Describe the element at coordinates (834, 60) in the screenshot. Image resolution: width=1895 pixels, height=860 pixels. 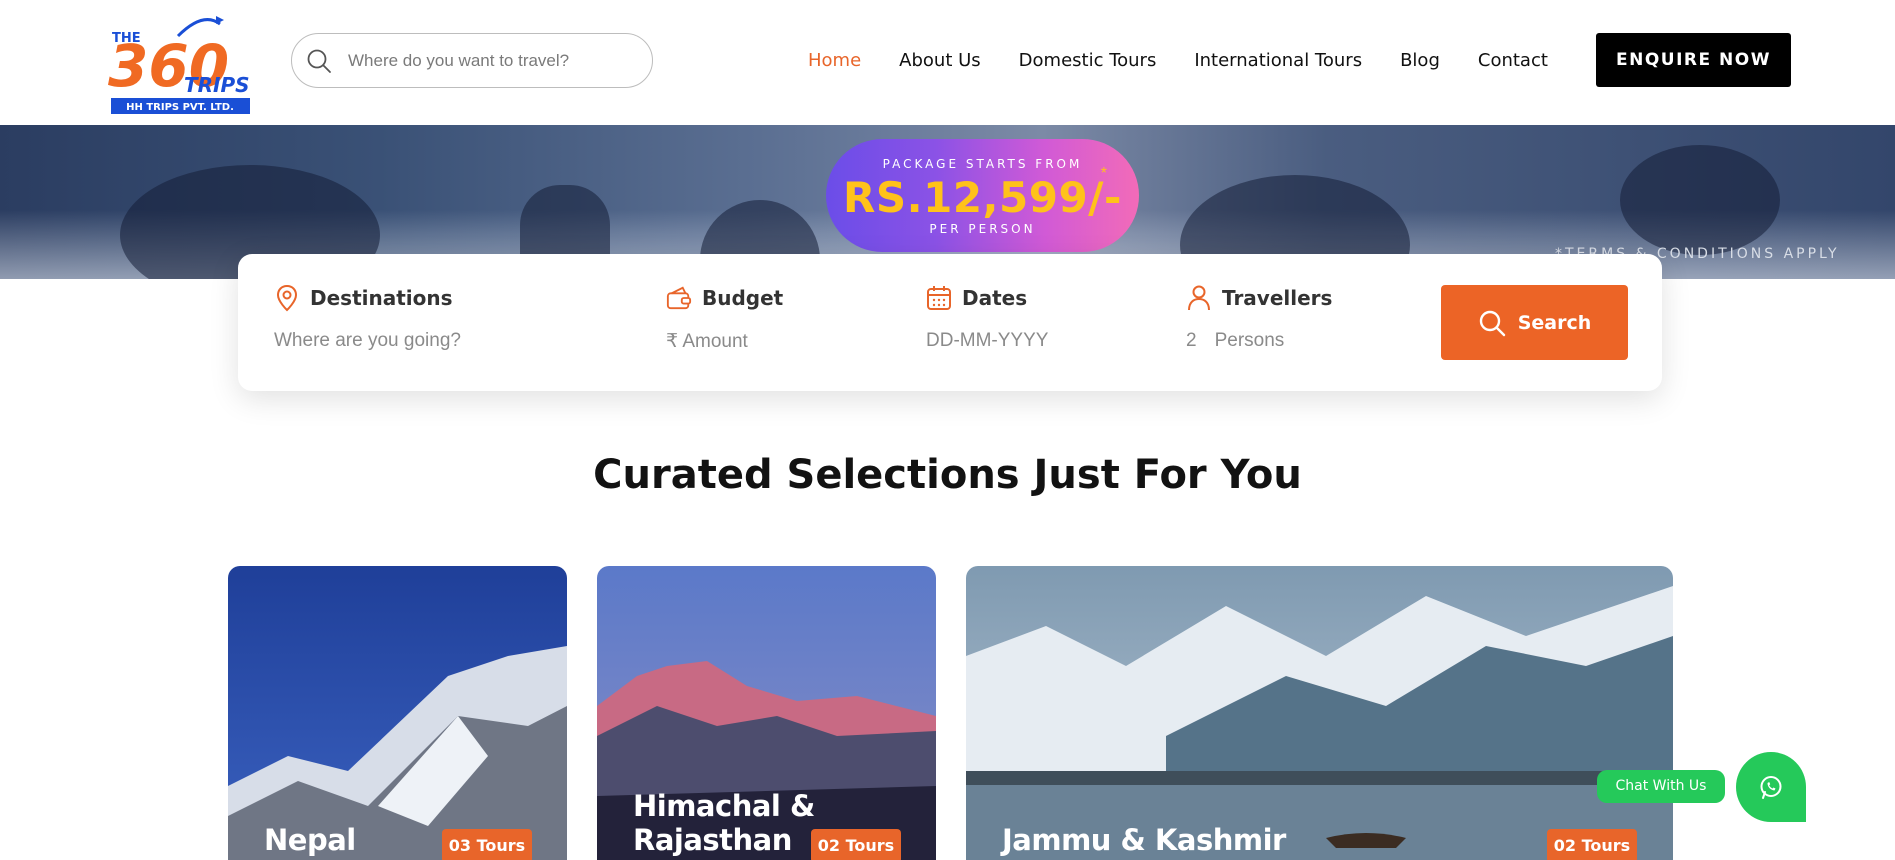
I see `nav-home: Home` at that location.